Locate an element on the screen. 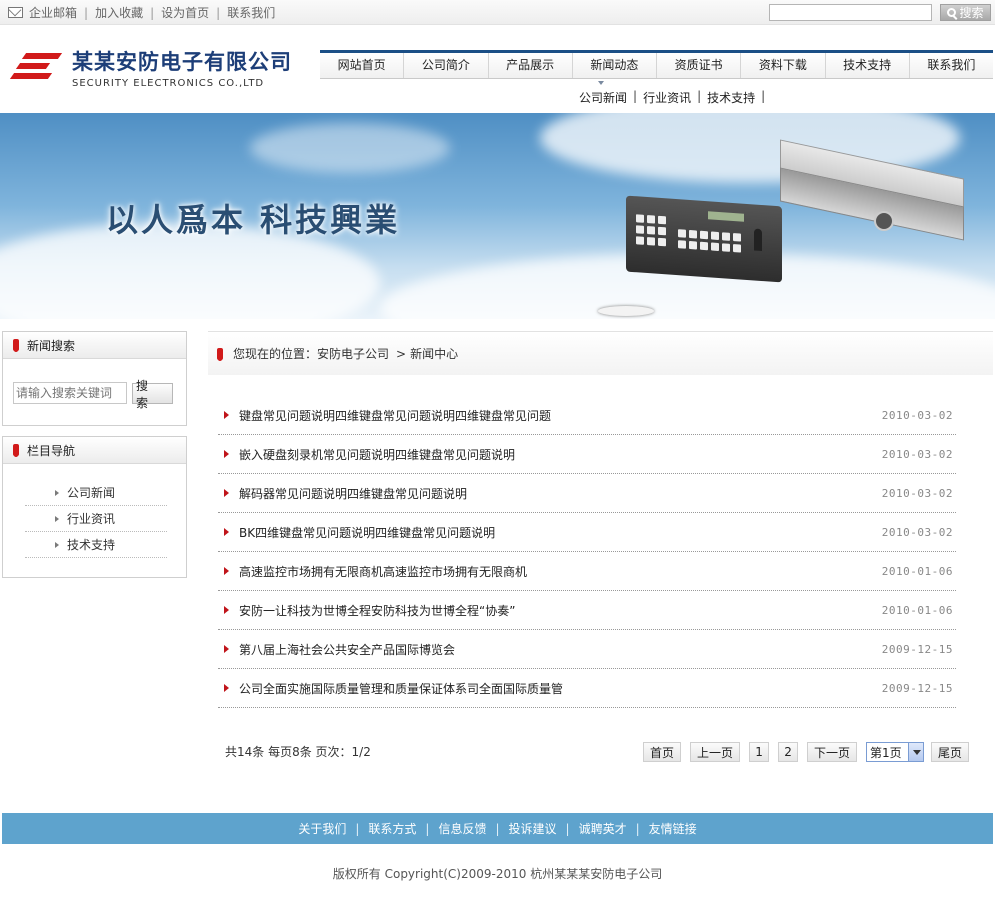 This screenshot has height=898, width=995. news-search-button: 搜 索 is located at coordinates (152, 394).